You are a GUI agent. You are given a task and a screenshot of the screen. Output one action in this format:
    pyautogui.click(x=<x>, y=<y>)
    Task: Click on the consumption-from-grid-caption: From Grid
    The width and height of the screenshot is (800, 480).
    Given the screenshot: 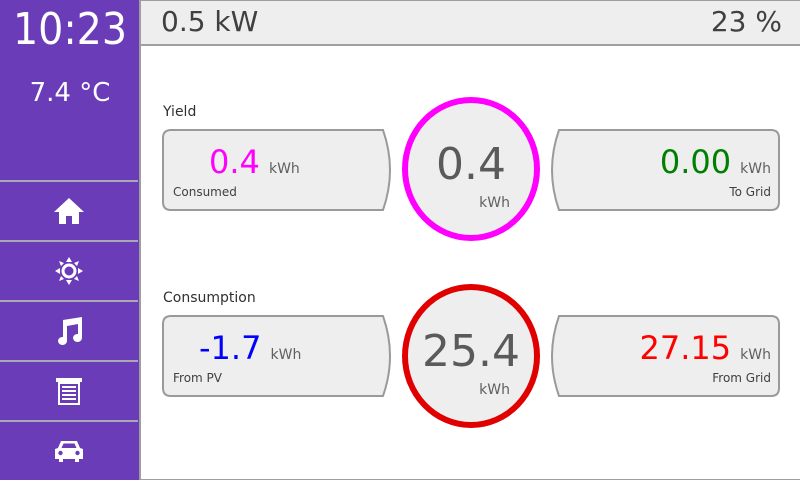 What is the action you would take?
    pyautogui.click(x=741, y=378)
    